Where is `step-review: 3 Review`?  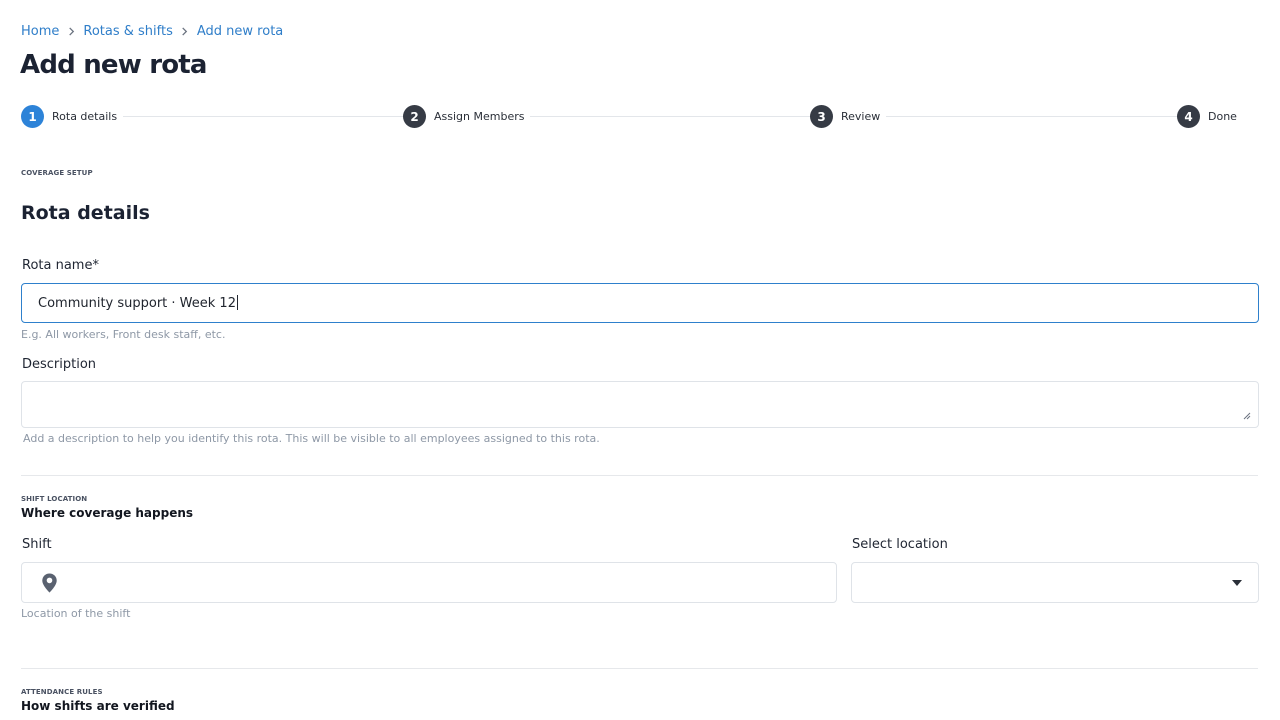 step-review: 3 Review is located at coordinates (848, 116).